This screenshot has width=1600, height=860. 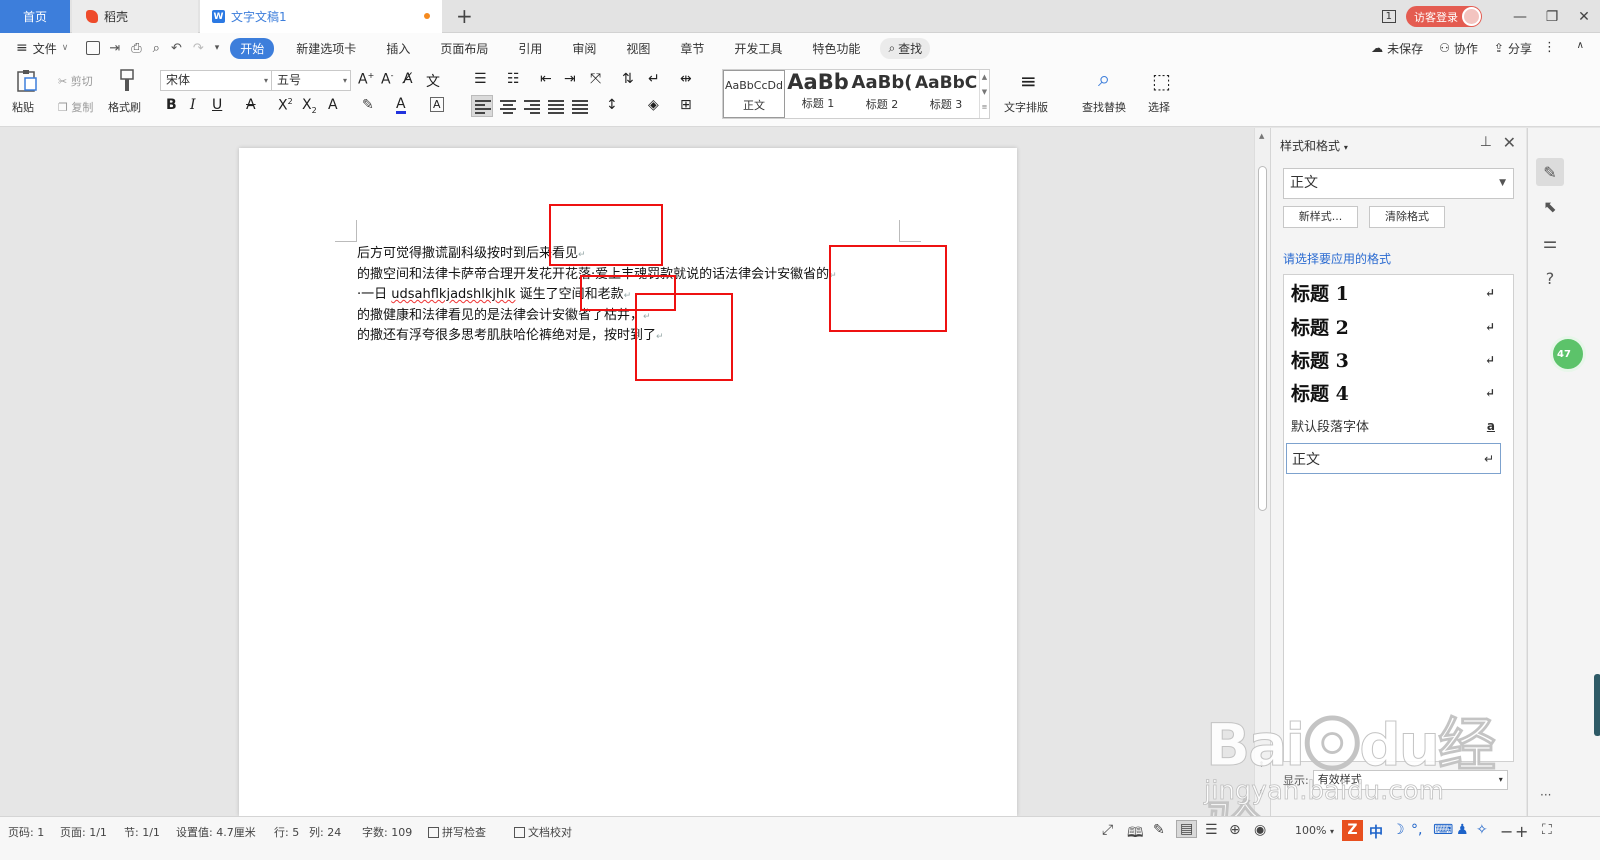 I want to click on status-page-number: 页码: 1, so click(x=26, y=832).